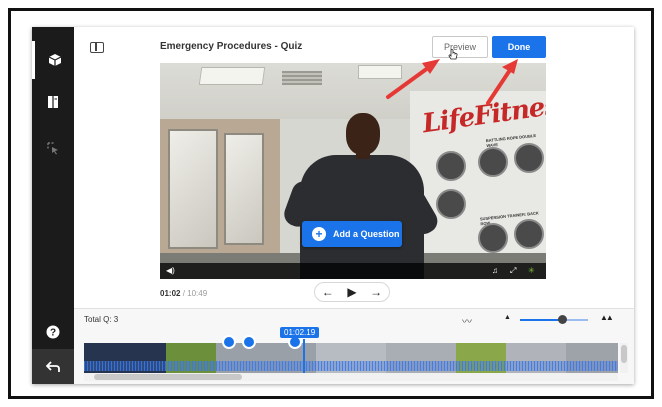 This screenshot has width=662, height=407. What do you see at coordinates (351, 358) in the screenshot?
I see `timeline-filmstrip` at bounding box center [351, 358].